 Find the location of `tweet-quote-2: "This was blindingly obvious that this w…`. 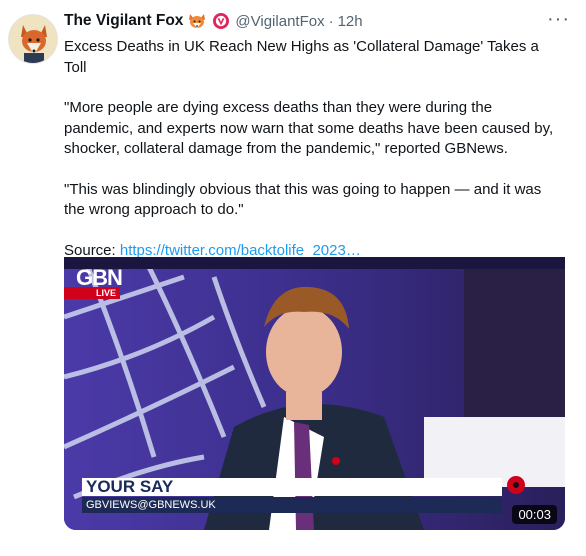

tweet-quote-2: "This was blindingly obvious that this w… is located at coordinates (303, 199).